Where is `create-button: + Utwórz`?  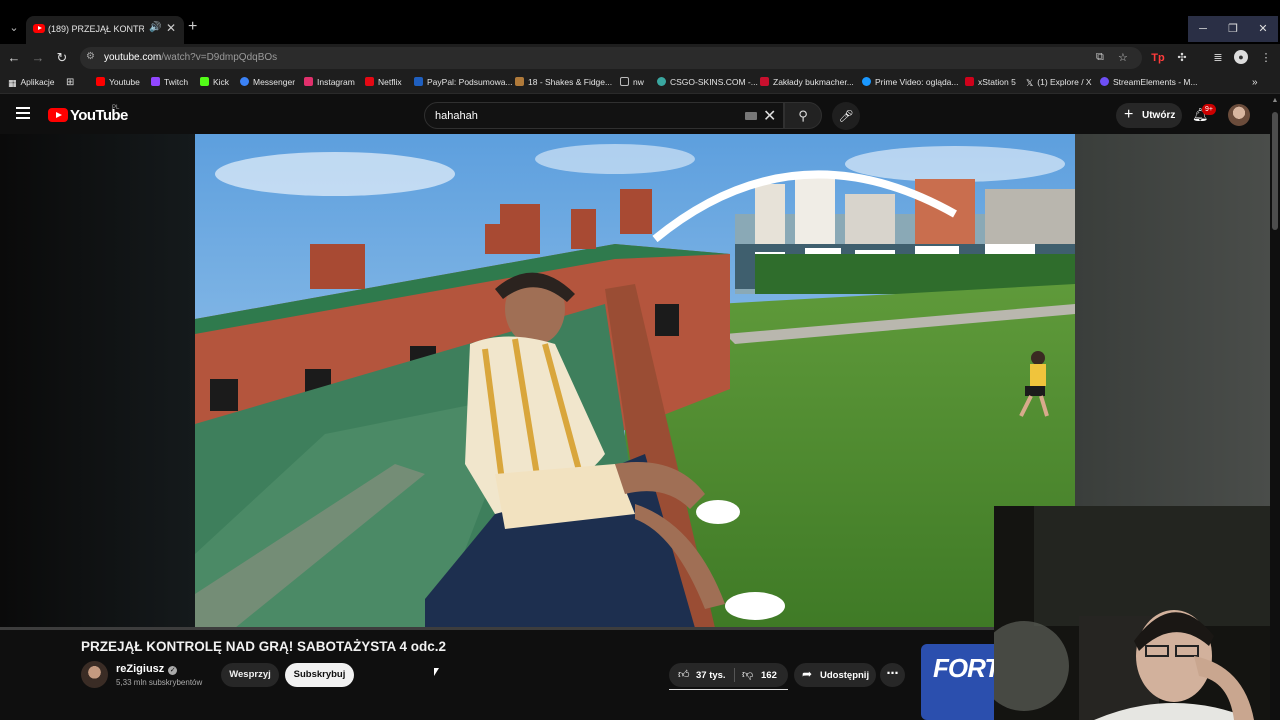
create-button: + Utwórz is located at coordinates (1149, 115).